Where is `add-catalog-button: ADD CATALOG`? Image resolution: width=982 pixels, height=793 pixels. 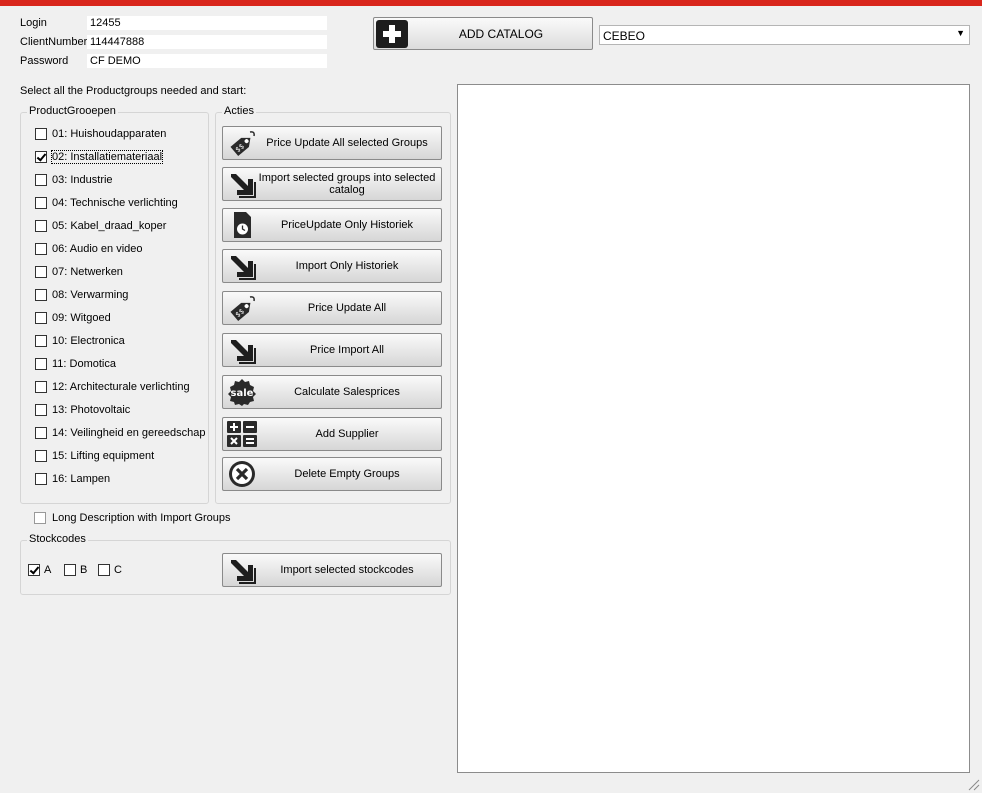 add-catalog-button: ADD CATALOG is located at coordinates (483, 33).